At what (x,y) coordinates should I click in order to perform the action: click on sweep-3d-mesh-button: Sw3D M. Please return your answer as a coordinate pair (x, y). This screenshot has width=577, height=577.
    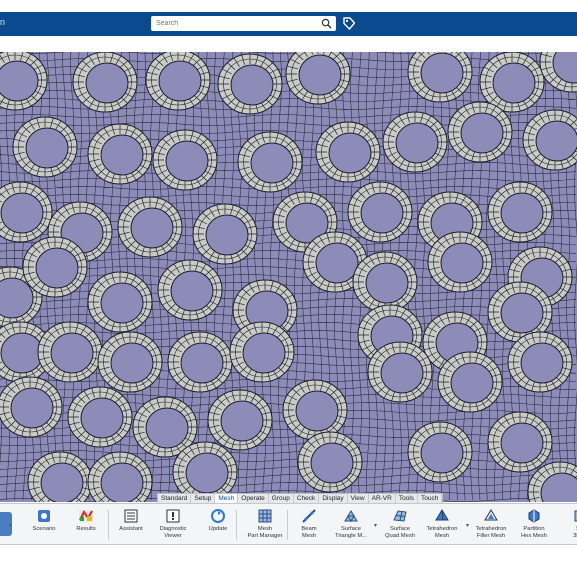
    Looking at the image, I should click on (566, 525).